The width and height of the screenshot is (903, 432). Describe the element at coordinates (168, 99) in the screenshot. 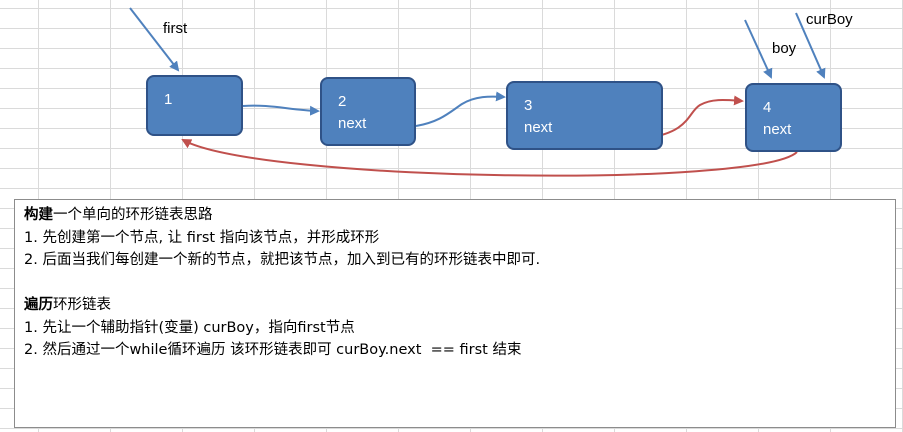

I see `node-number: 1` at that location.